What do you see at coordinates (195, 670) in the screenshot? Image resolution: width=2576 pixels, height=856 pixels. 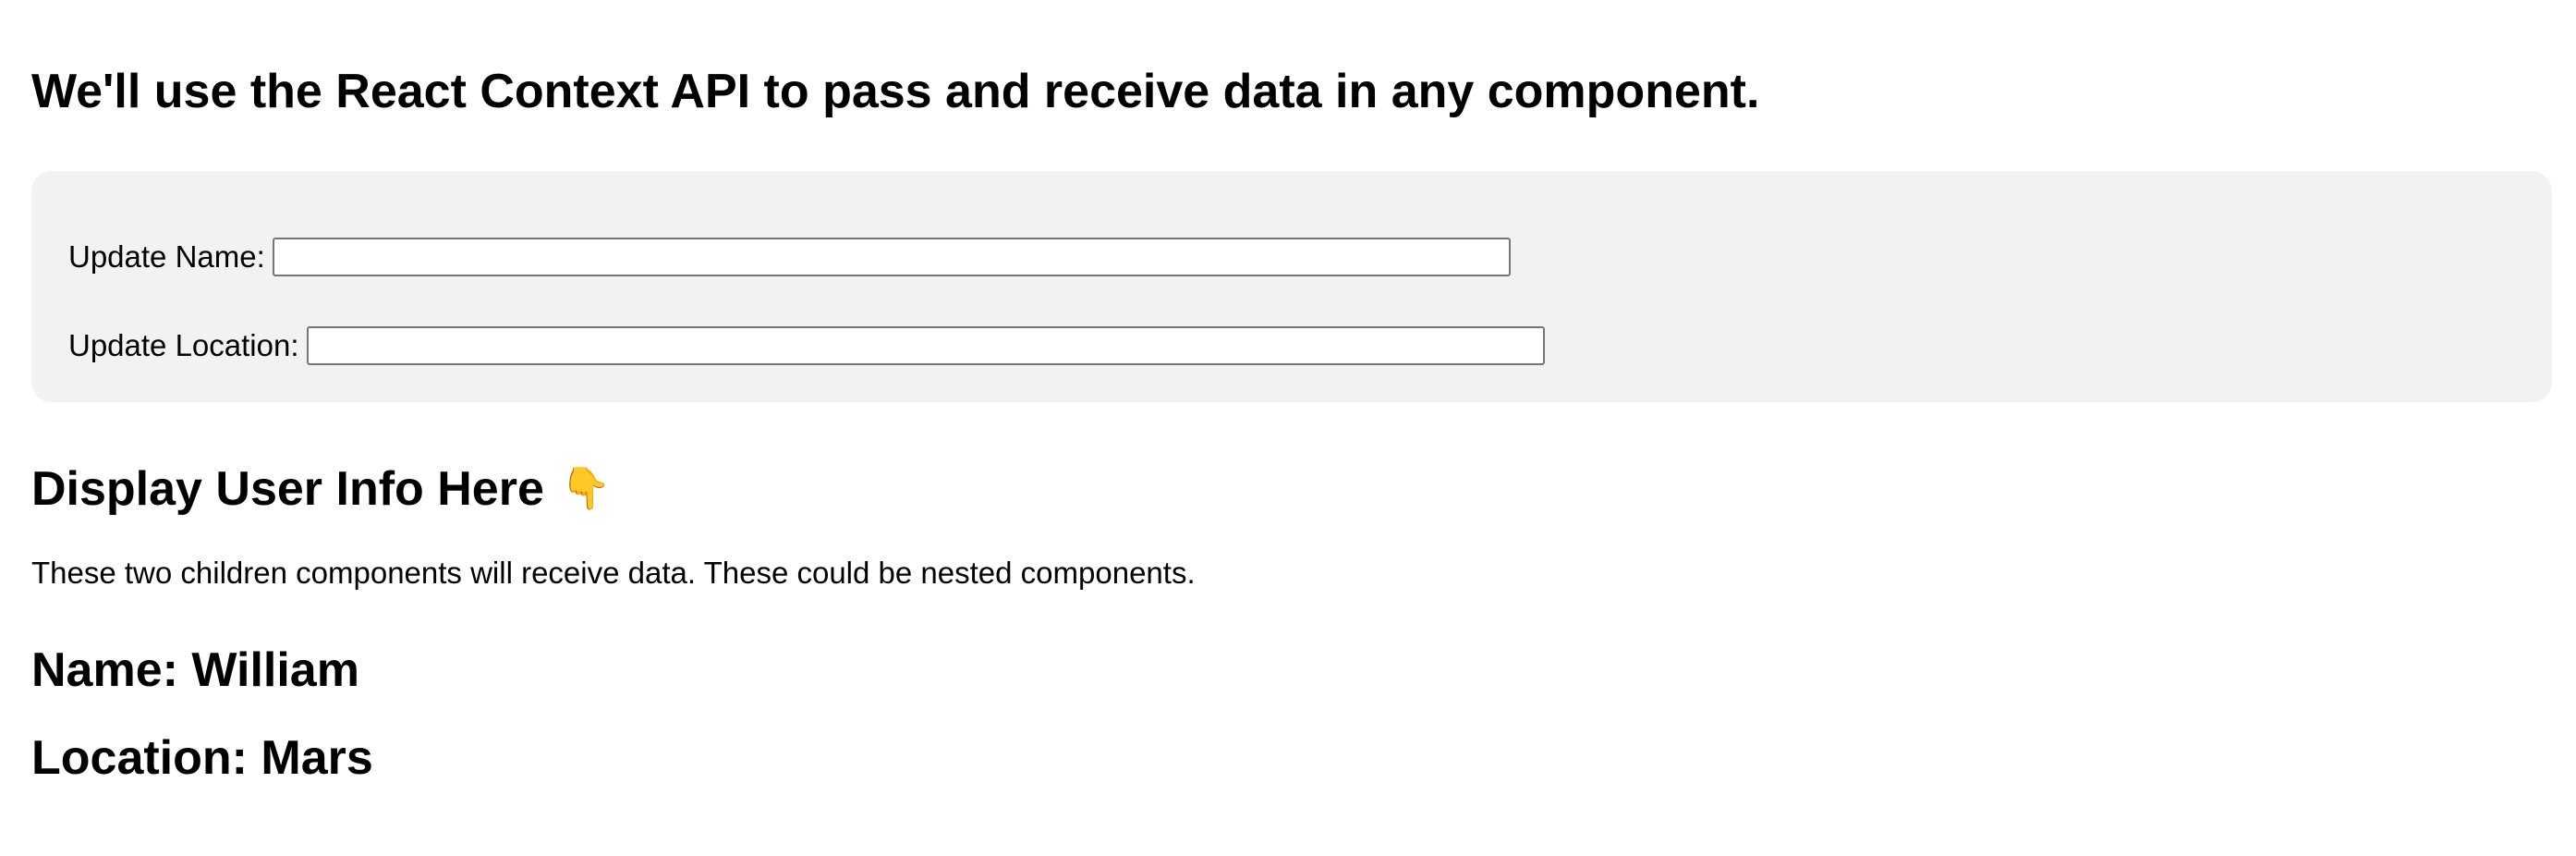 I see `user-name-display: Name: William` at bounding box center [195, 670].